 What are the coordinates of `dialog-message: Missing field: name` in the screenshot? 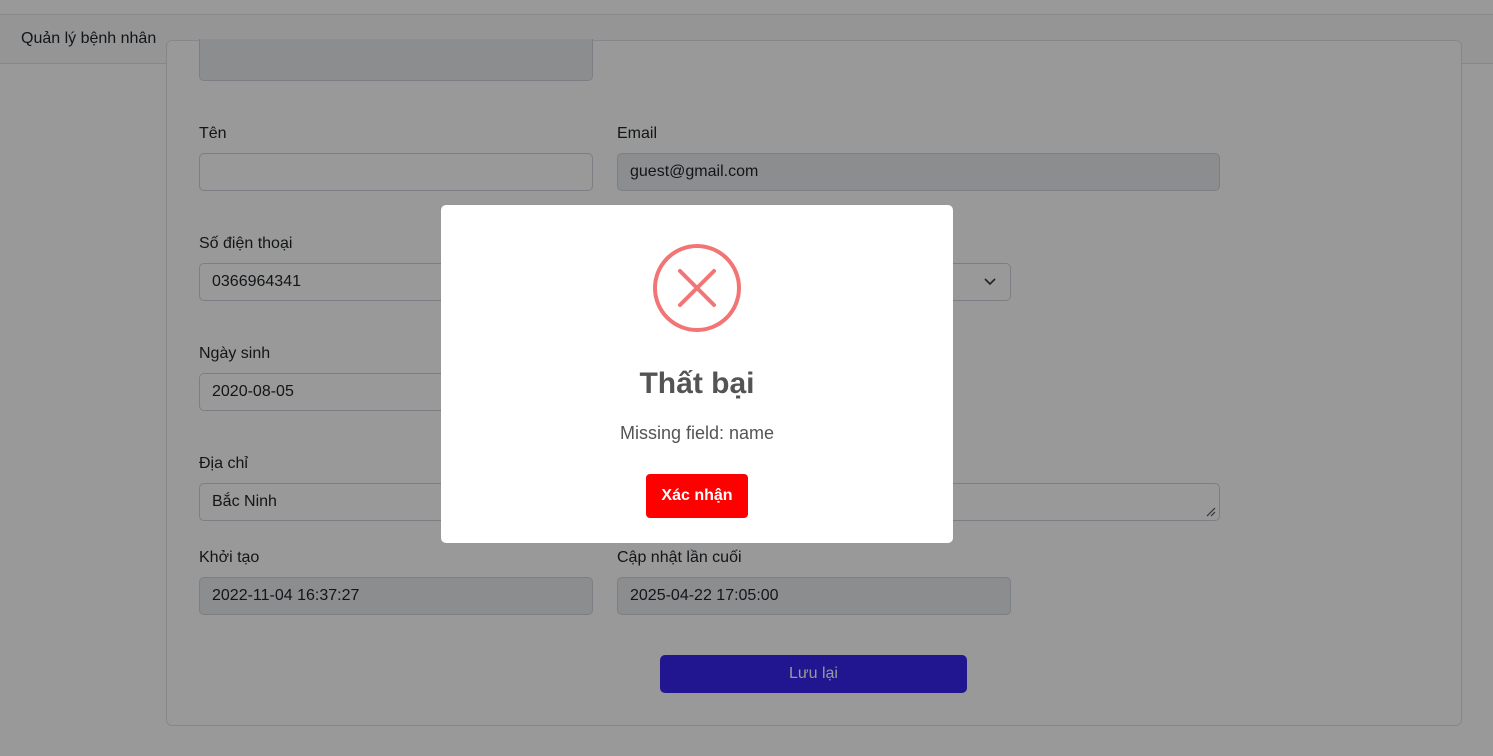 It's located at (697, 433).